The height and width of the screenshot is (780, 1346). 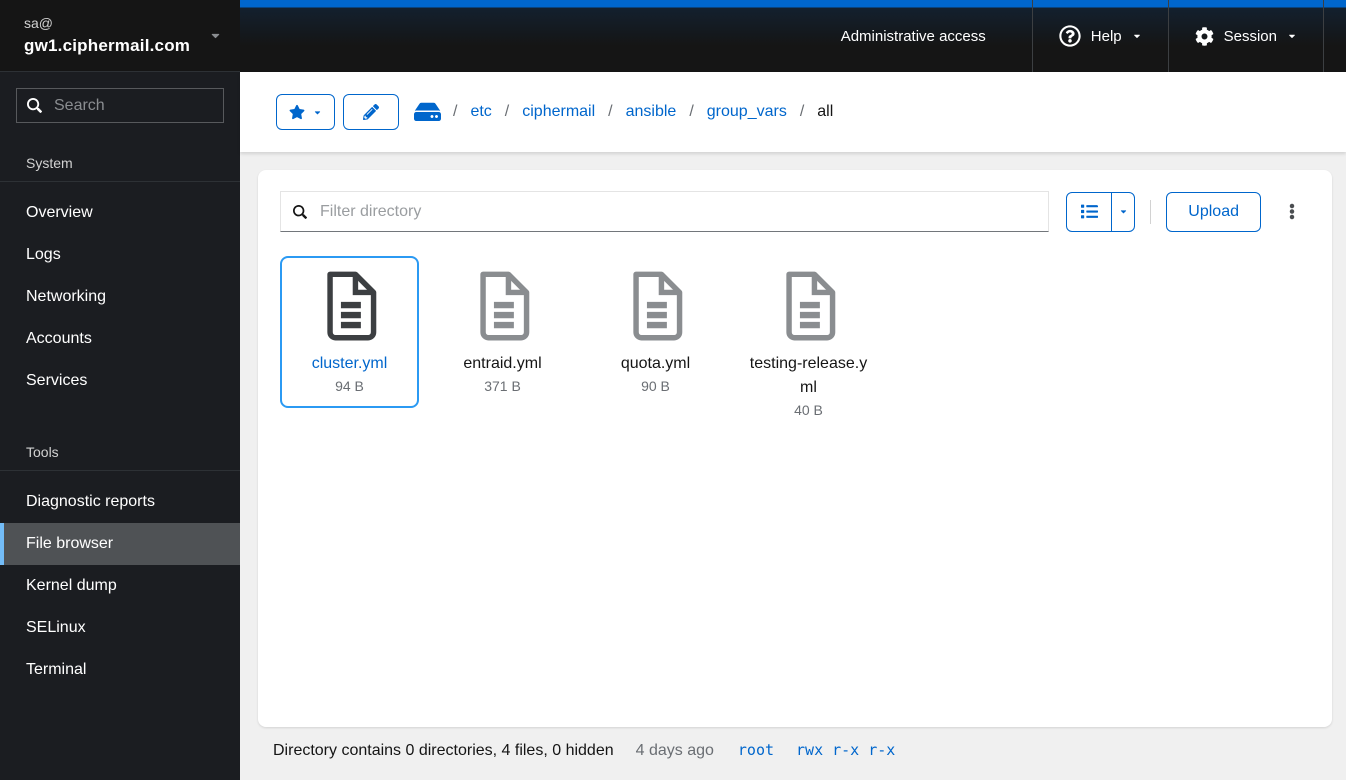 What do you see at coordinates (655, 364) in the screenshot?
I see `file-name: quota.yml` at bounding box center [655, 364].